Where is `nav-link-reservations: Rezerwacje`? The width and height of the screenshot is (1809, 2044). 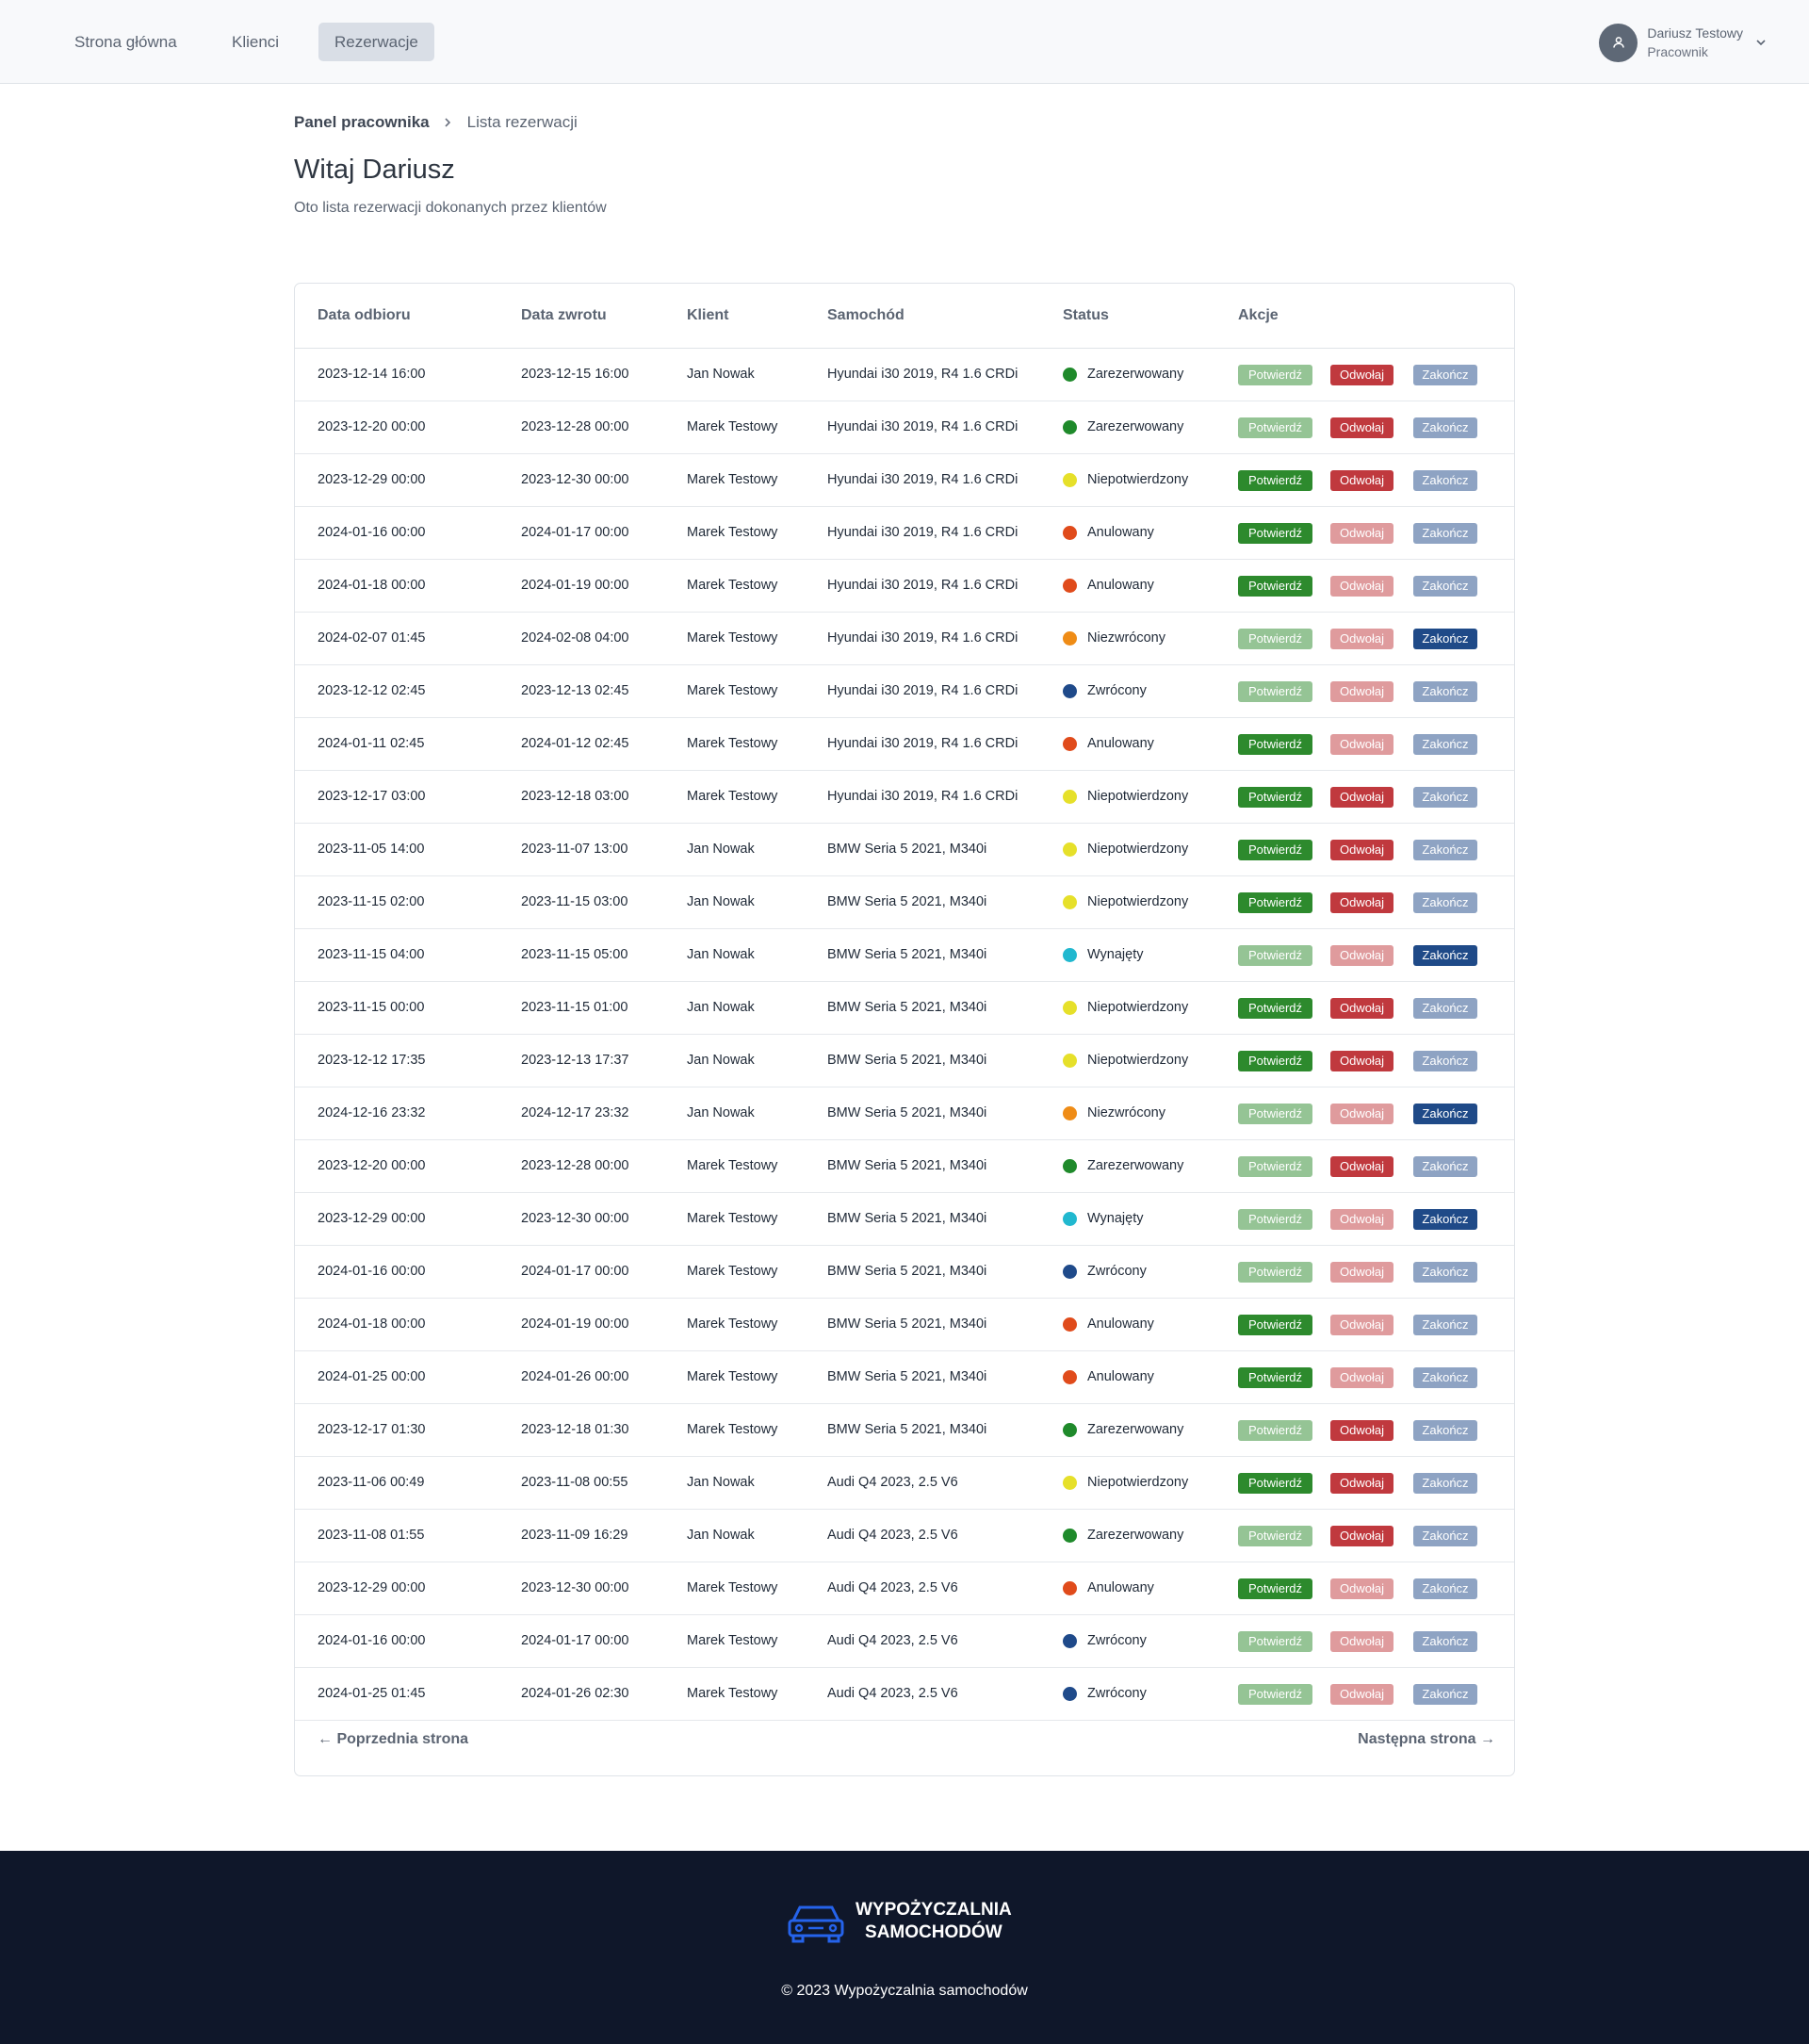 nav-link-reservations: Rezerwacje is located at coordinates (376, 42).